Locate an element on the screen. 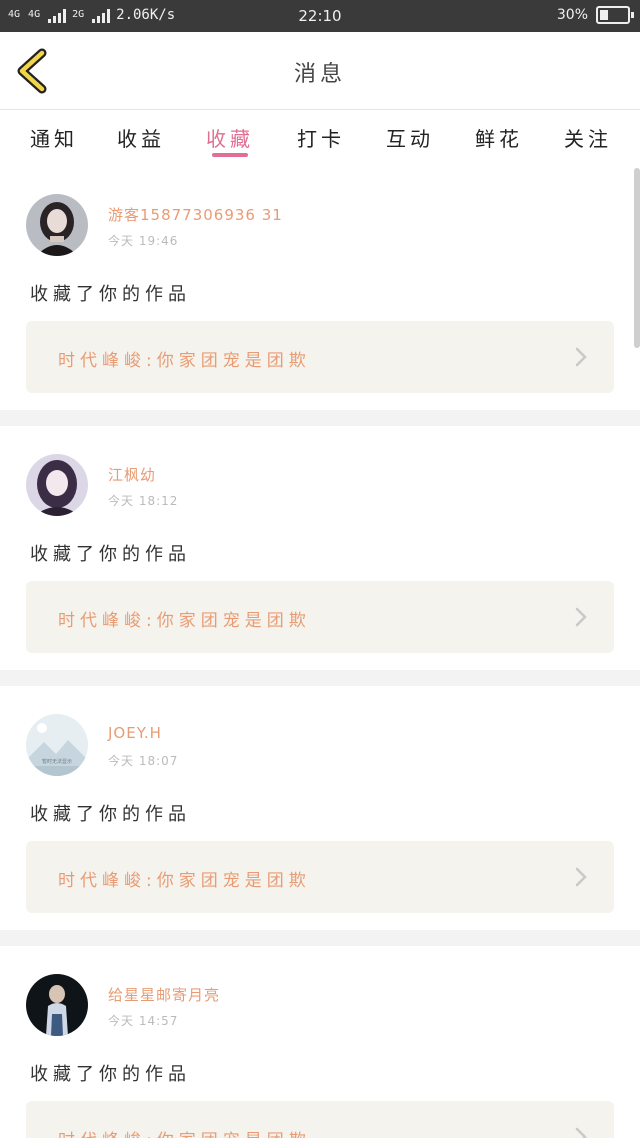 The width and height of the screenshot is (640, 1138). status-right: 30% is located at coordinates (595, 15).